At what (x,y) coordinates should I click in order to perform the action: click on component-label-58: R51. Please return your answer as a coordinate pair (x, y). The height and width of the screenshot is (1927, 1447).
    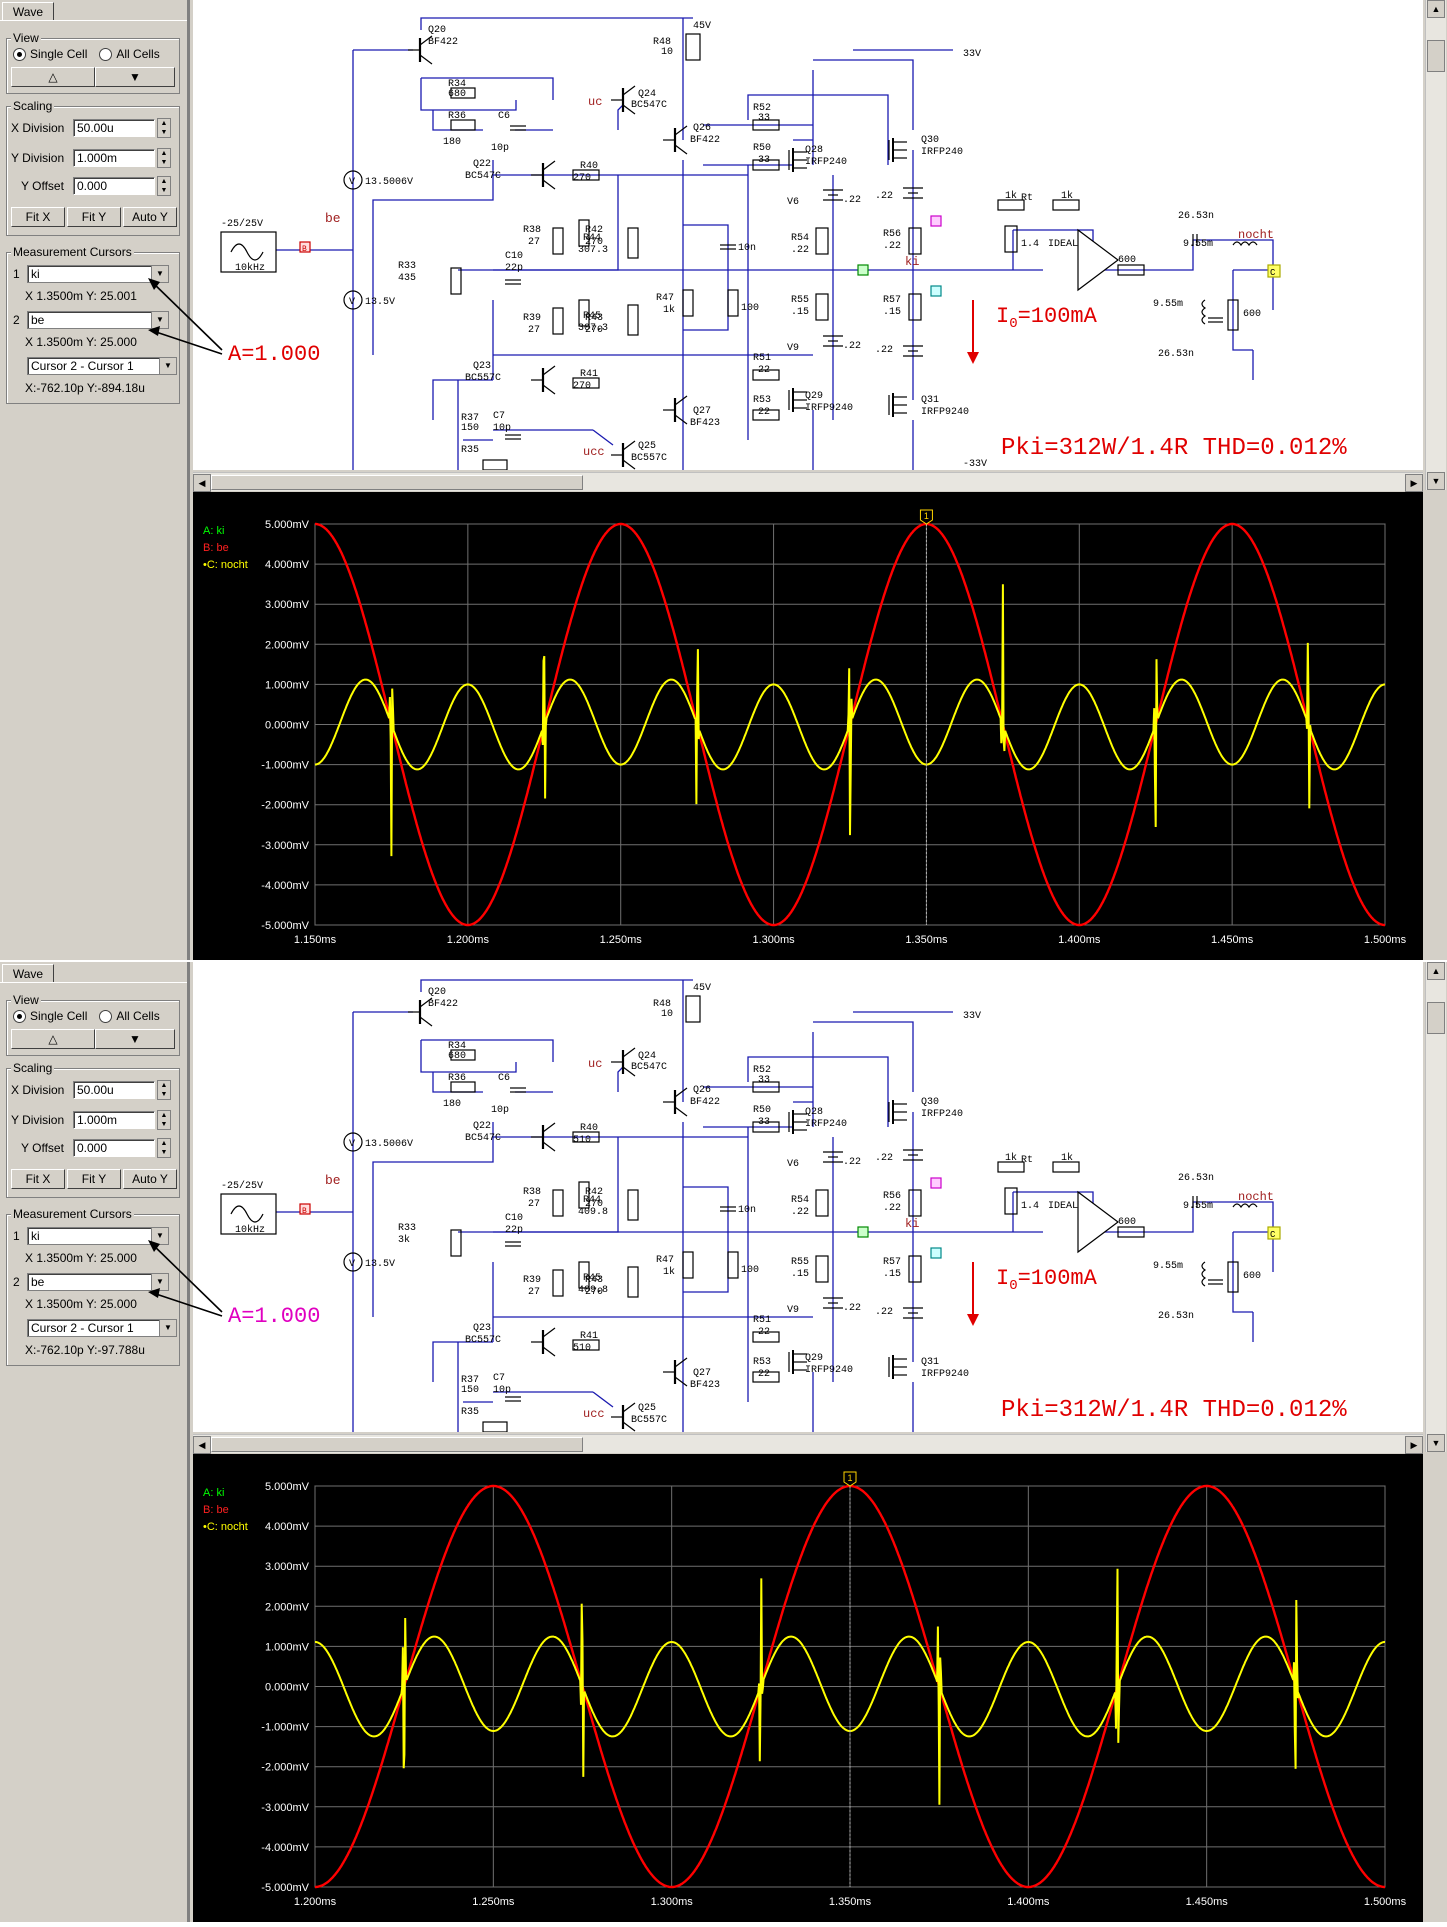
    Looking at the image, I should click on (762, 358).